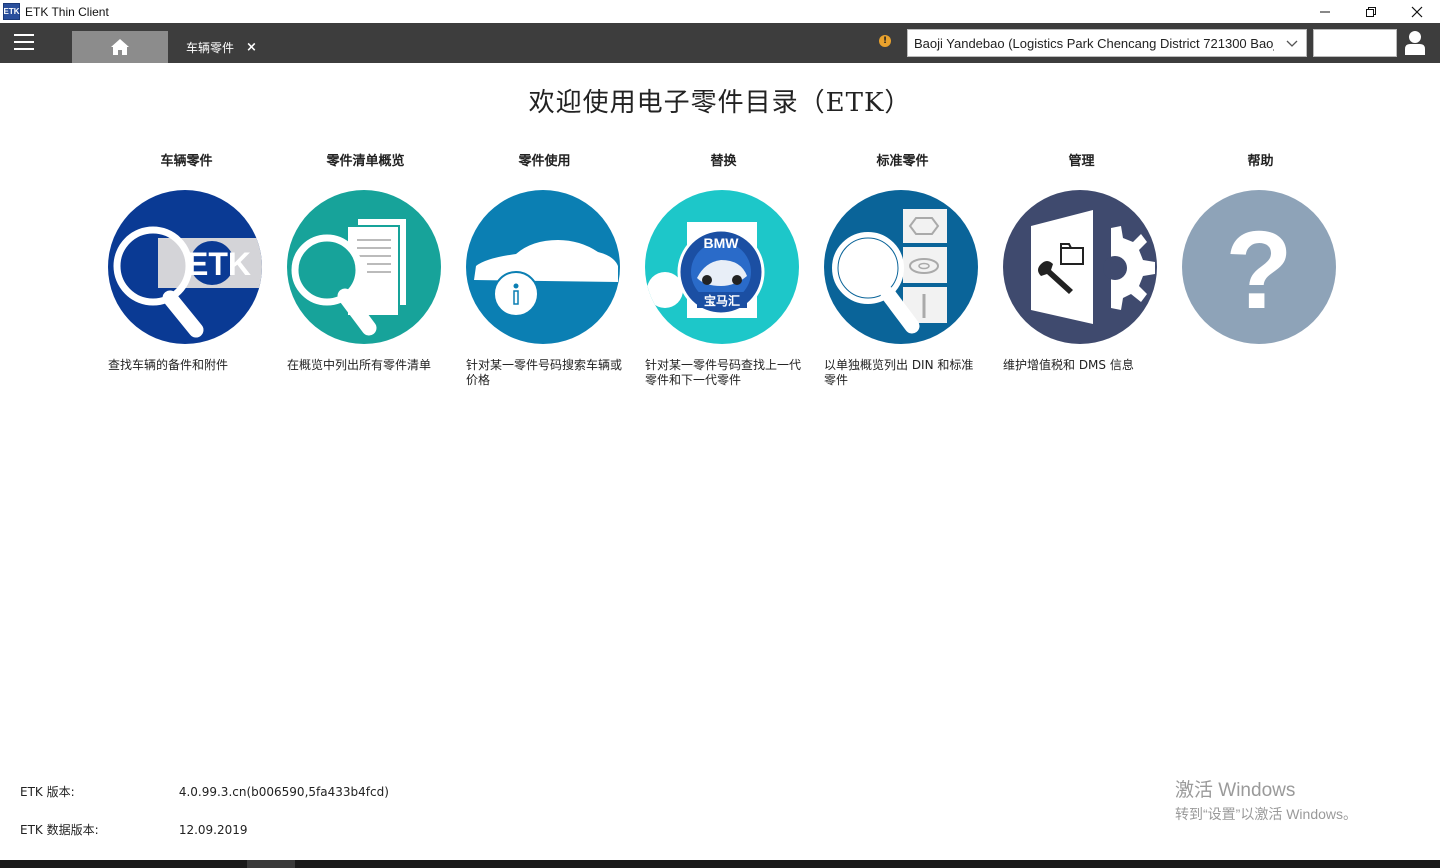 This screenshot has width=1440, height=868. I want to click on module-title: 车辆零件, so click(186, 161).